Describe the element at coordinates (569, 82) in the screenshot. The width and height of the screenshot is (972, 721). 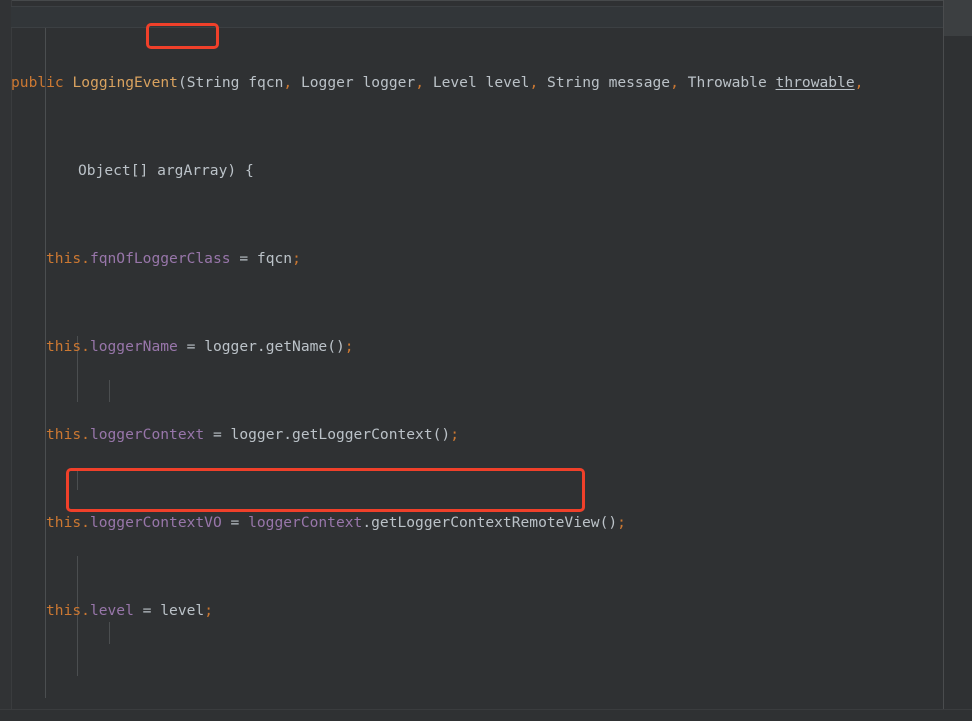
I see `token-type-string-2: String` at that location.